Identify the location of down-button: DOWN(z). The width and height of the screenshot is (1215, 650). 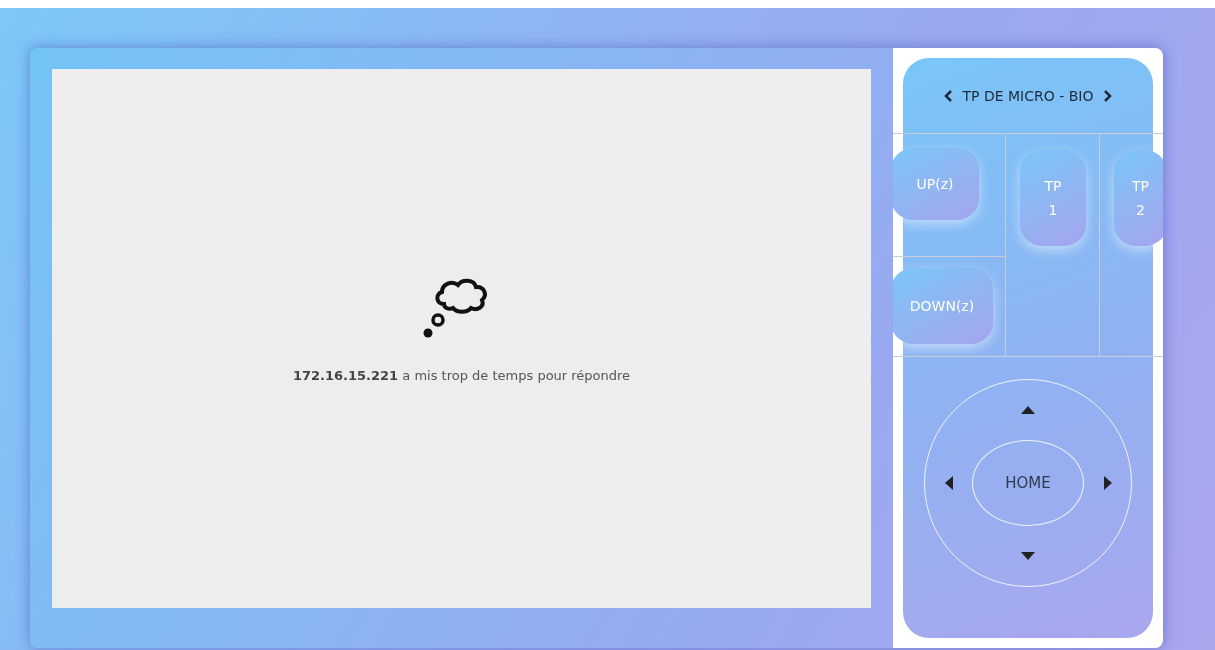
(943, 306).